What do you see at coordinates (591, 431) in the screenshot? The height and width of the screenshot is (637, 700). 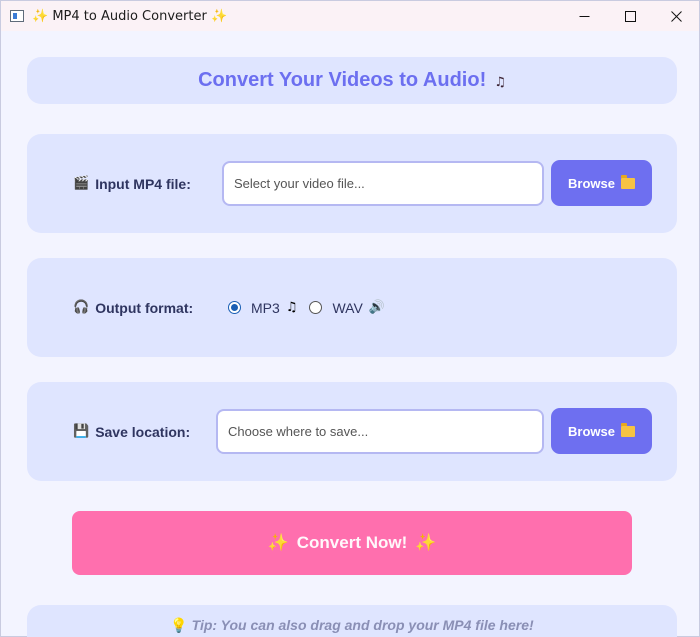 I see `browse-save-label: Browse` at bounding box center [591, 431].